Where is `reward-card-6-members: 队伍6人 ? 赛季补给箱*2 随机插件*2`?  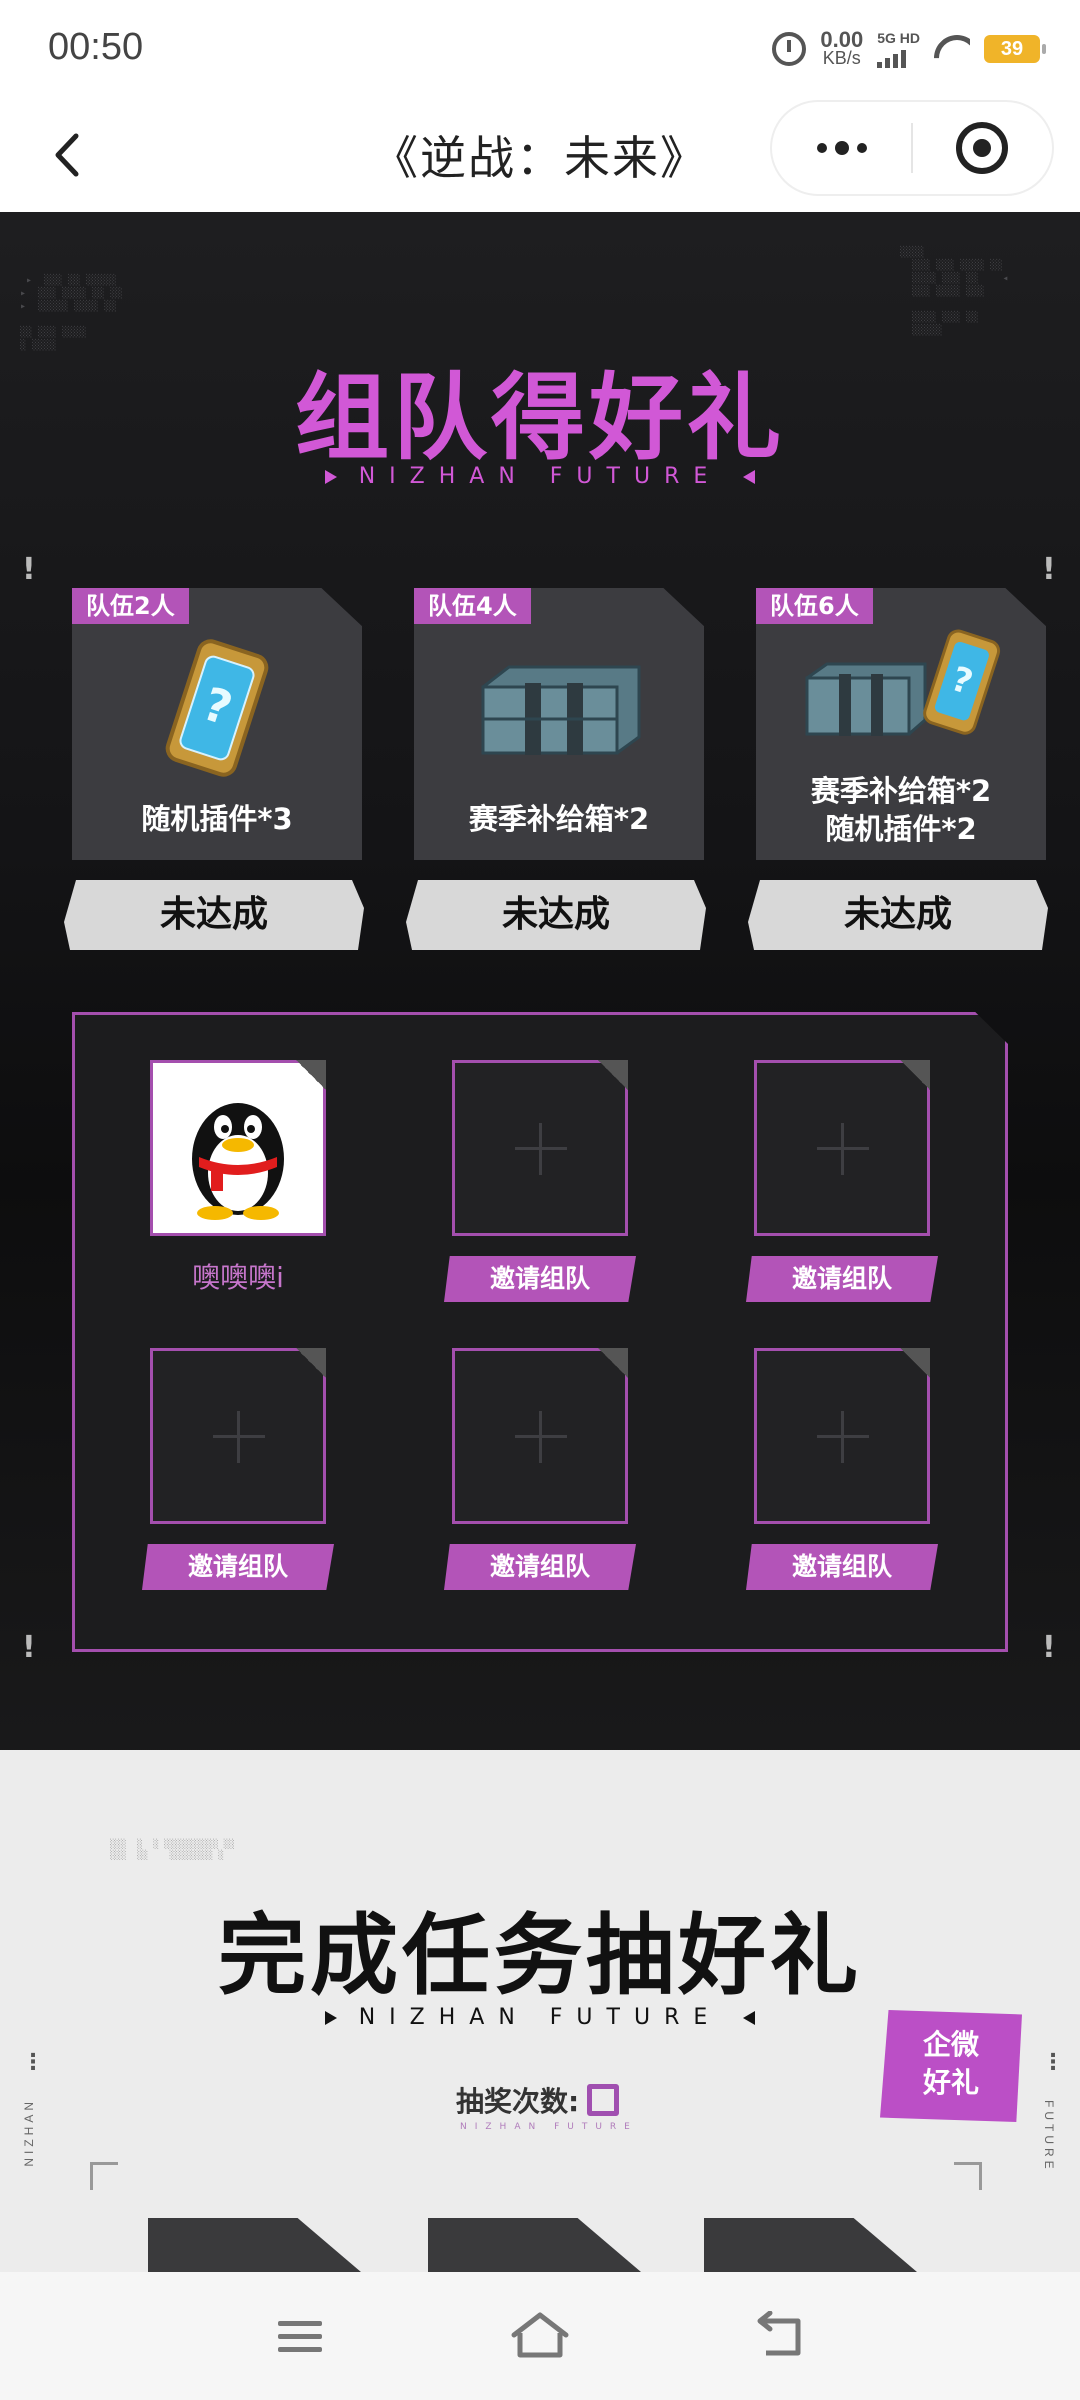 reward-card-6-members: 队伍6人 ? 赛季补给箱*2 随机插件*2 is located at coordinates (901, 724).